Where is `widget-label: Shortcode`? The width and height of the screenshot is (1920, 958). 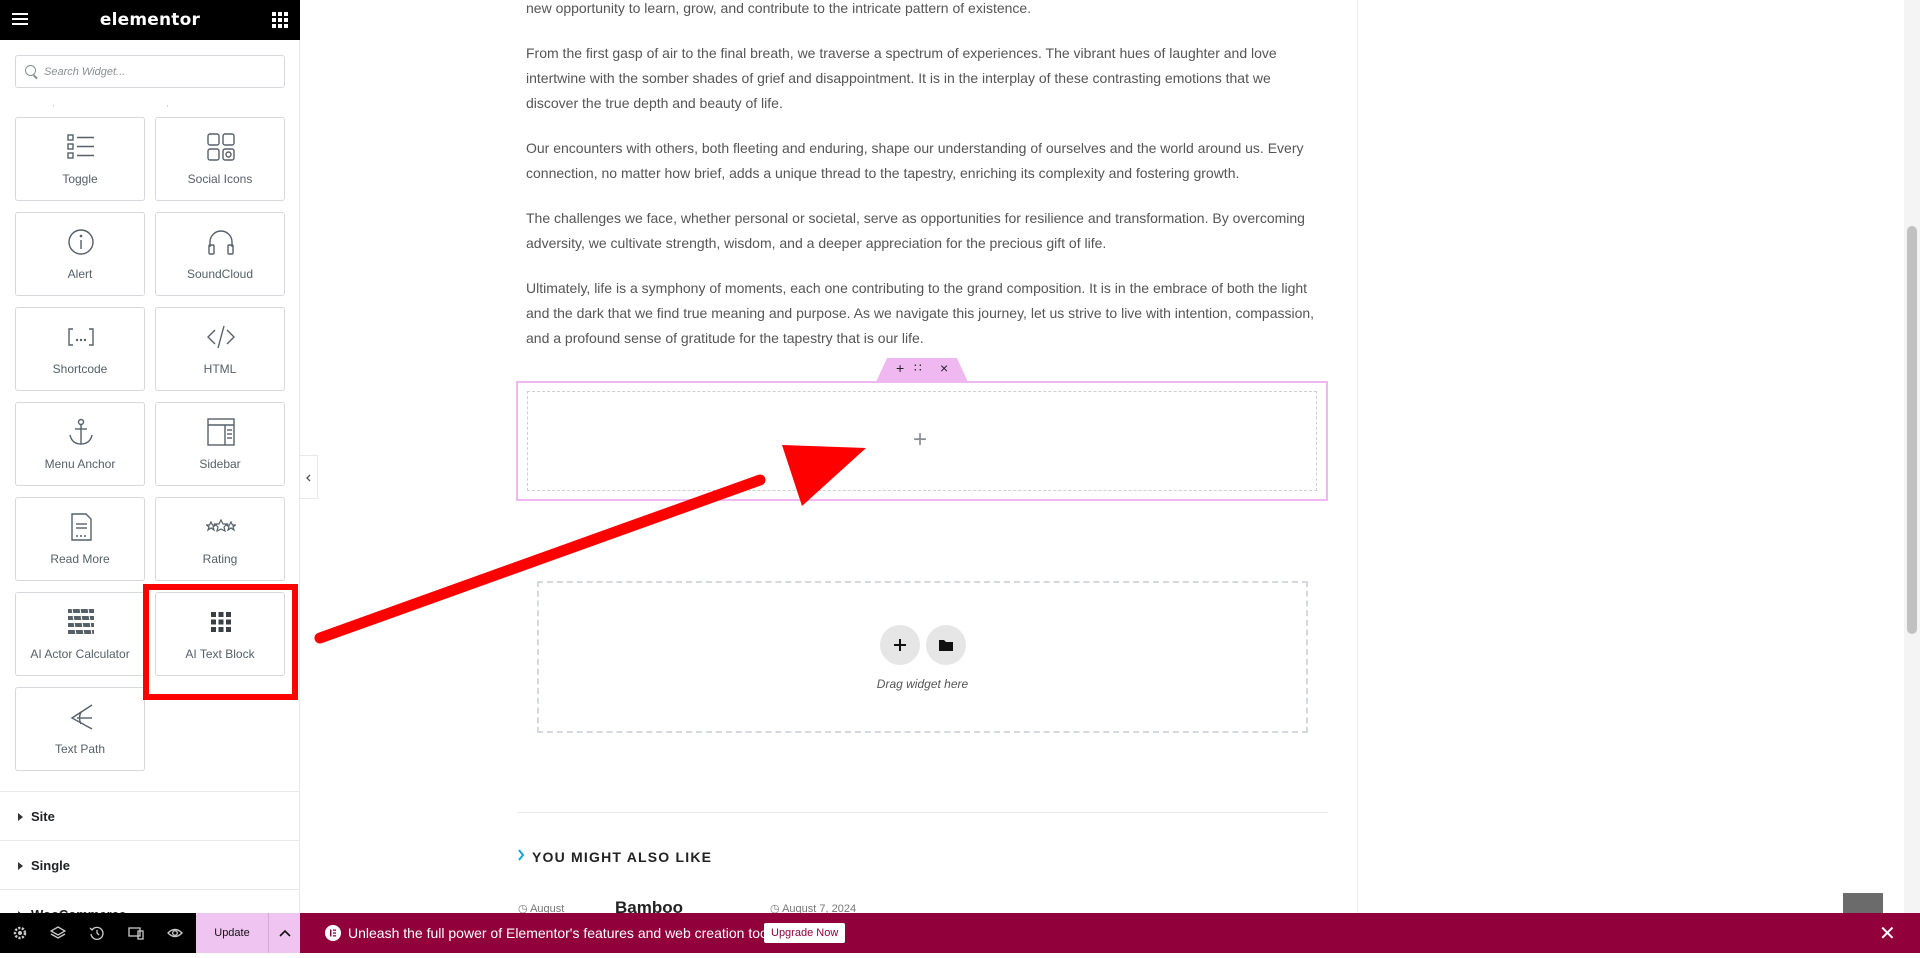
widget-label: Shortcode is located at coordinates (80, 369).